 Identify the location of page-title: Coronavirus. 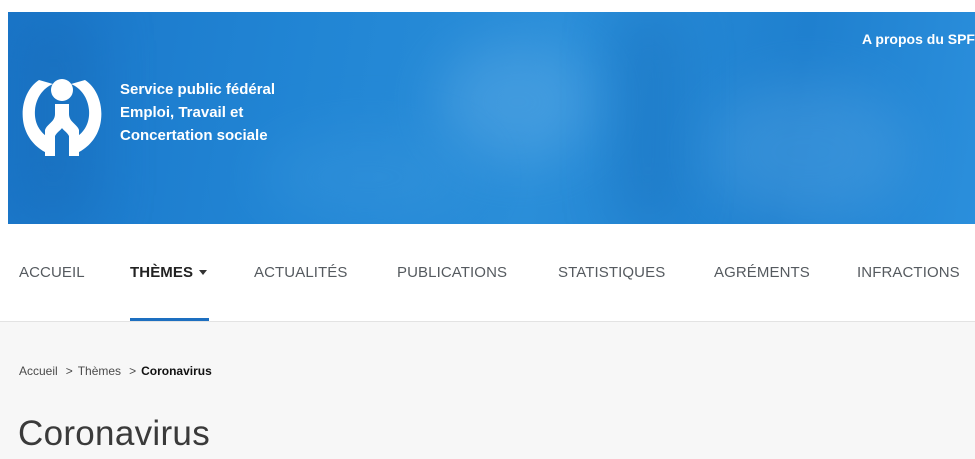
(114, 433).